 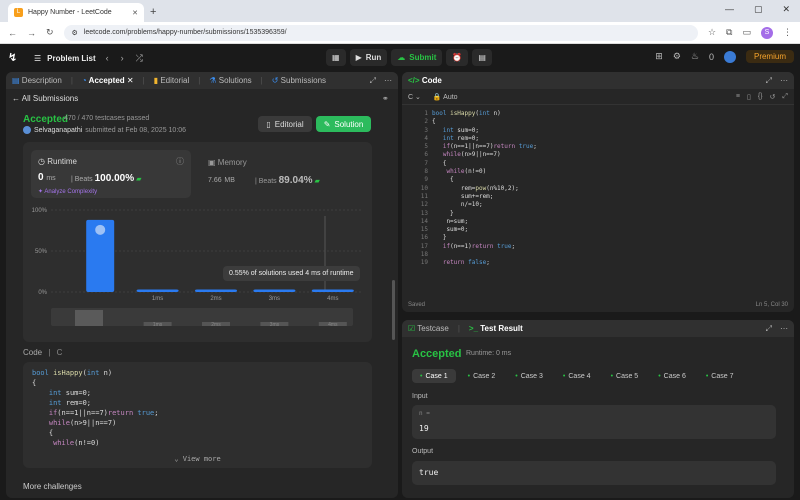 I want to click on minimize-icon: —, so click(x=729, y=9).